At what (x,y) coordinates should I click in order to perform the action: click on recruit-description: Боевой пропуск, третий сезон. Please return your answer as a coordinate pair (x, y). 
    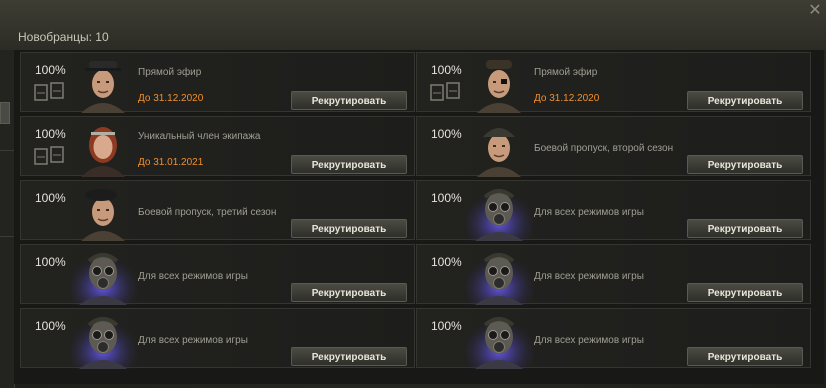
    Looking at the image, I should click on (207, 212).